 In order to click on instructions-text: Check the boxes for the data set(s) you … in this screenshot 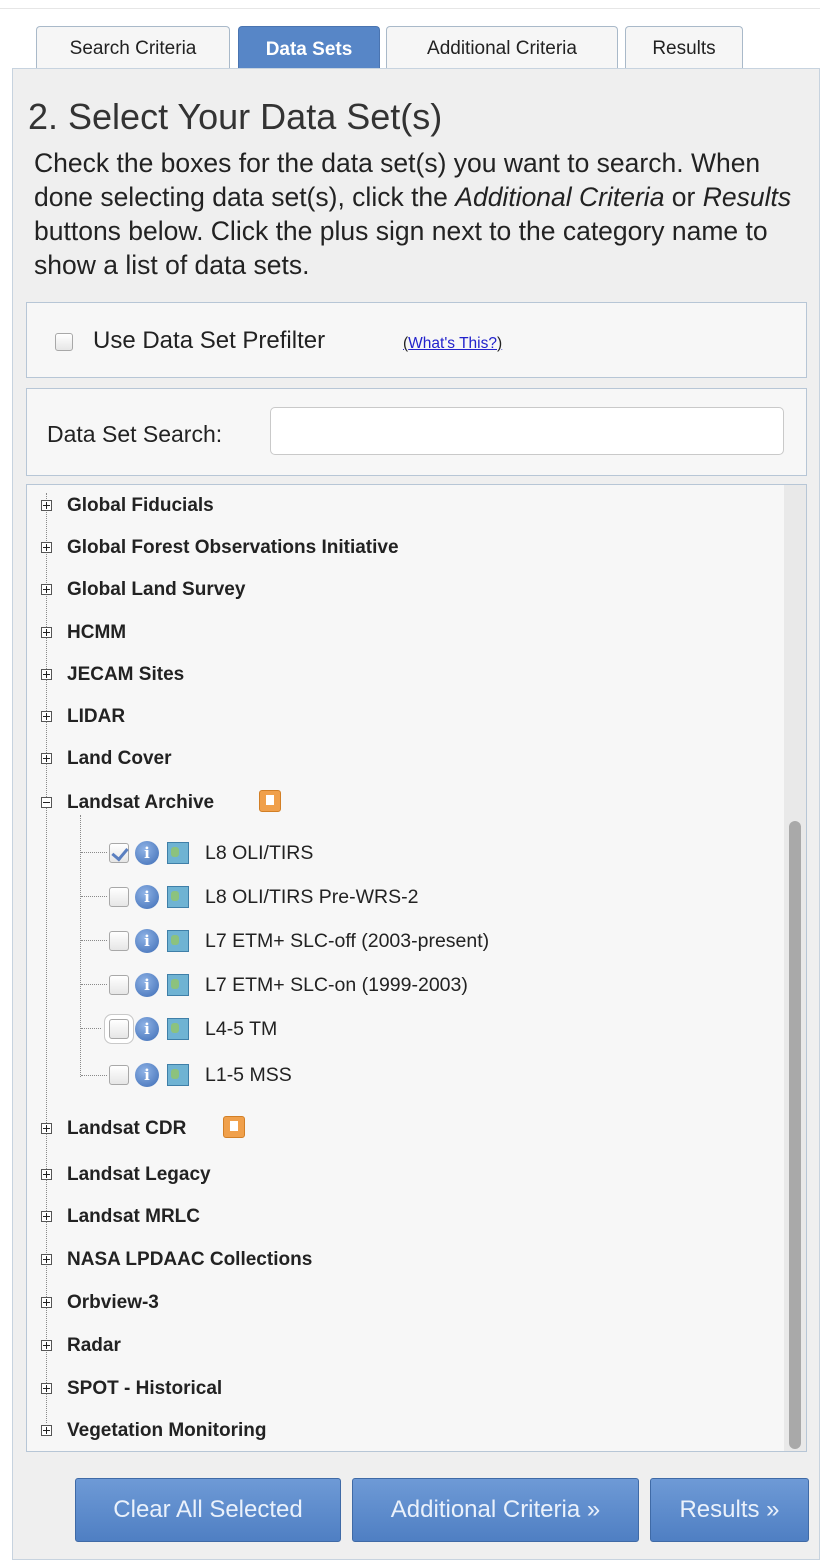, I will do `click(421, 214)`.